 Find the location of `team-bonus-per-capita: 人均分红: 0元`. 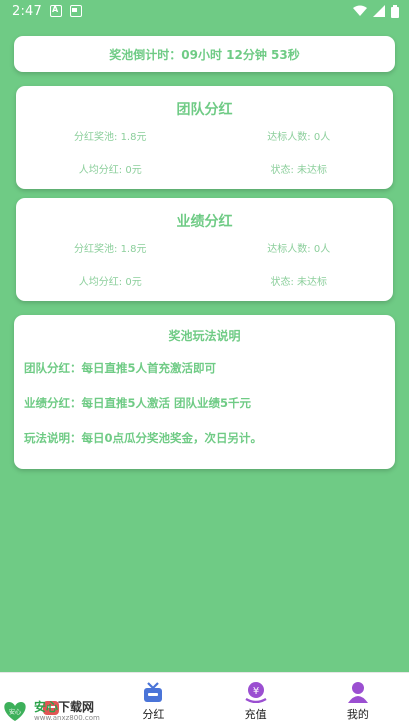

team-bonus-per-capita: 人均分红: 0元 is located at coordinates (110, 170).